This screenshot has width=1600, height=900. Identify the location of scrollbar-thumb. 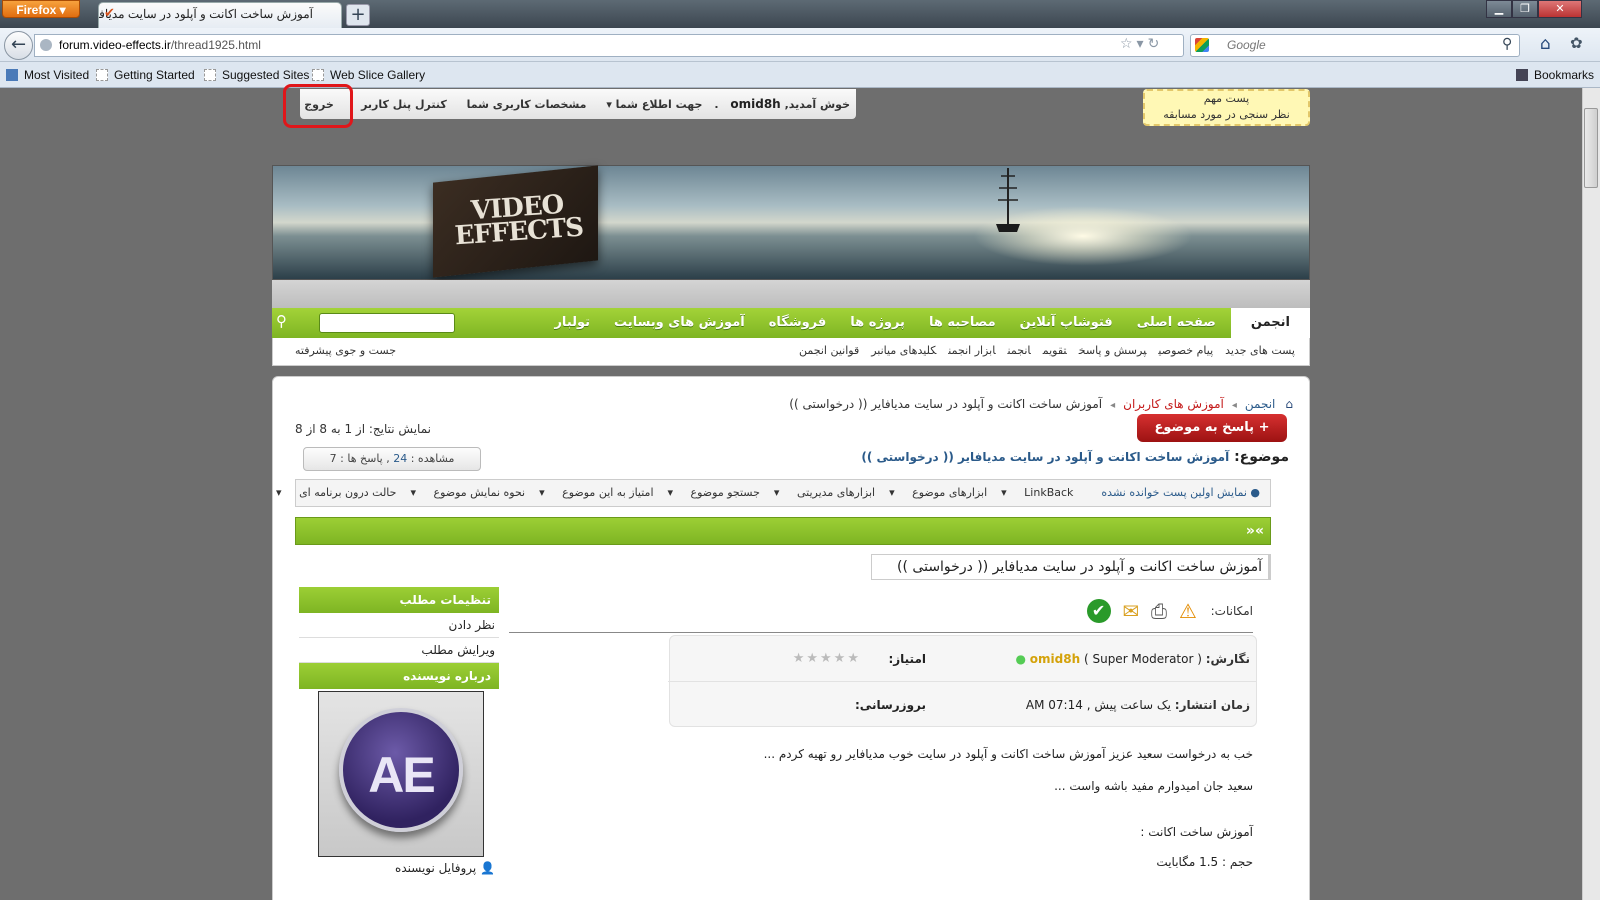
(1591, 148).